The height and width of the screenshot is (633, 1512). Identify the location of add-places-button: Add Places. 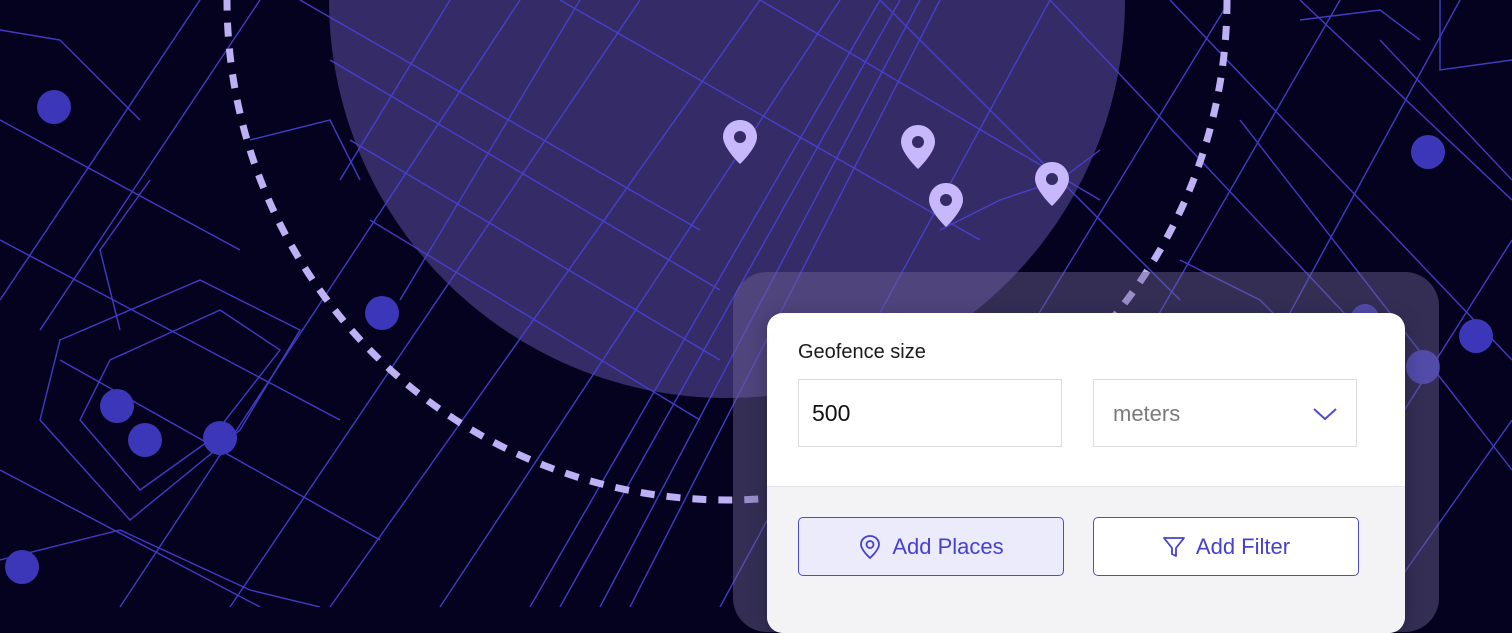
(931, 546).